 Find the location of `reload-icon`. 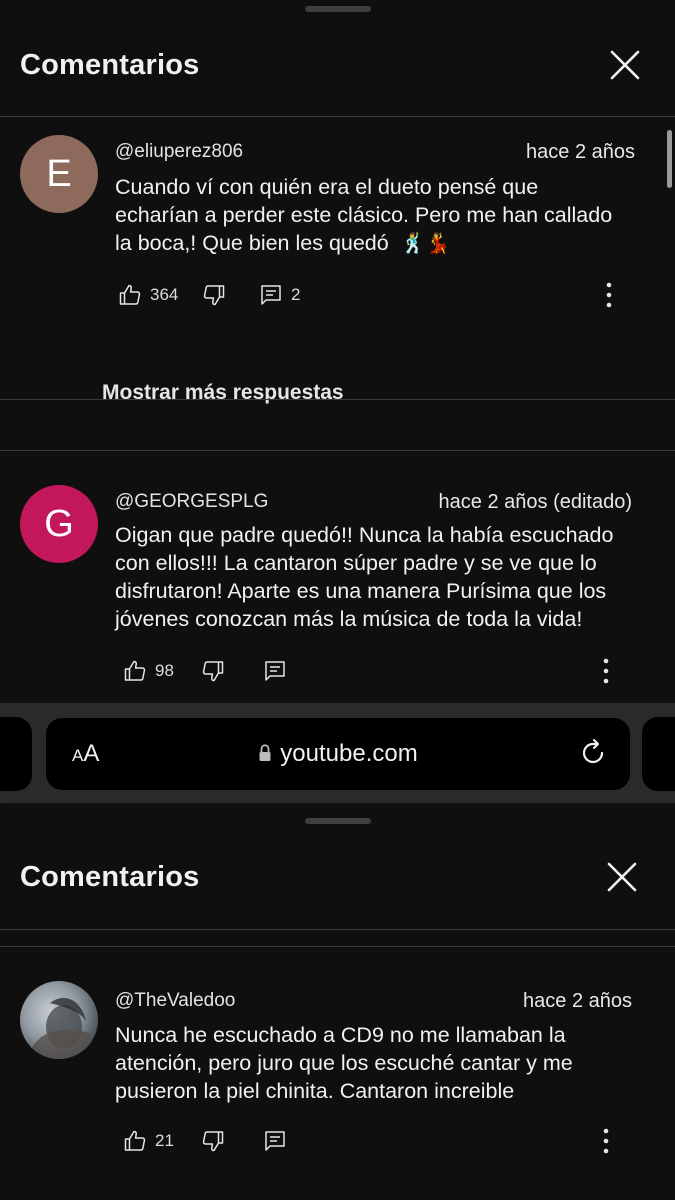

reload-icon is located at coordinates (593, 751).